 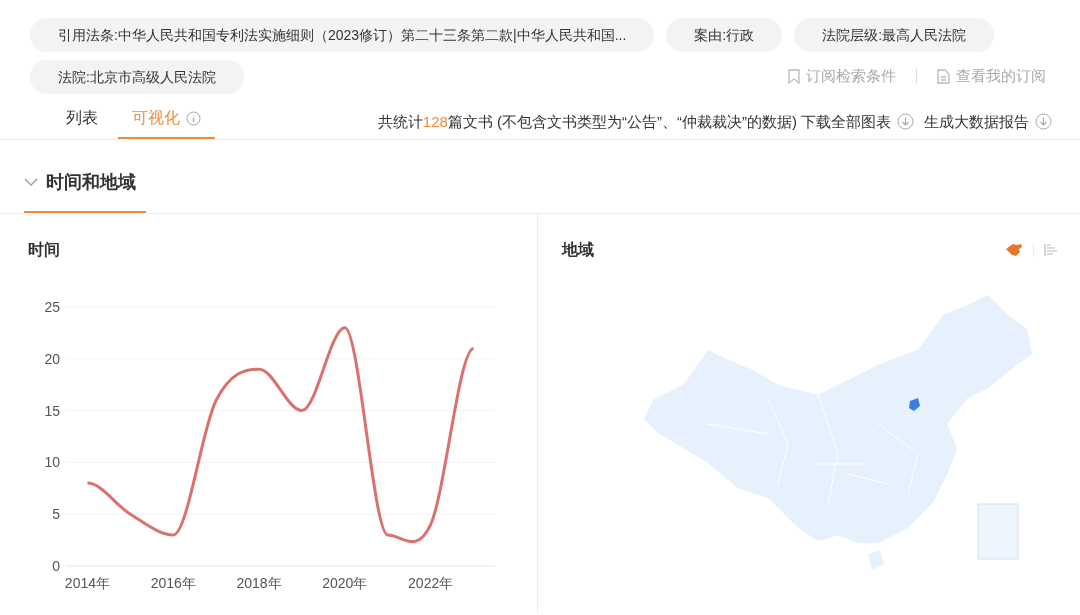 What do you see at coordinates (193, 118) in the screenshot?
I see `info-icon` at bounding box center [193, 118].